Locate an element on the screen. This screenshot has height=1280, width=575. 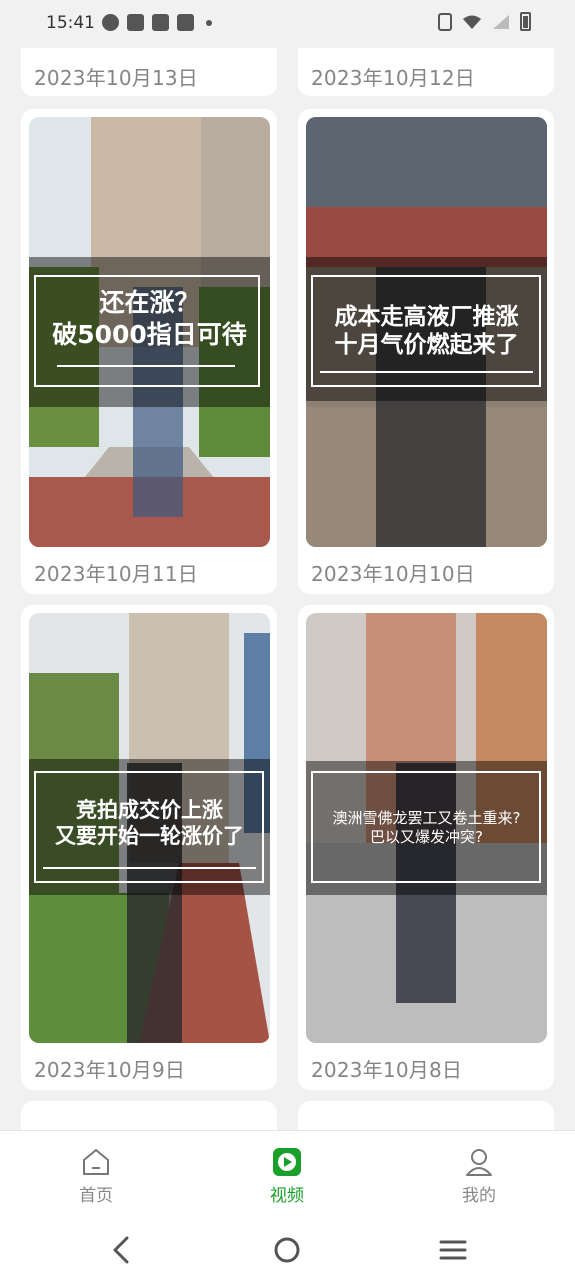
card-date: 2023年10月13日 is located at coordinates (116, 78).